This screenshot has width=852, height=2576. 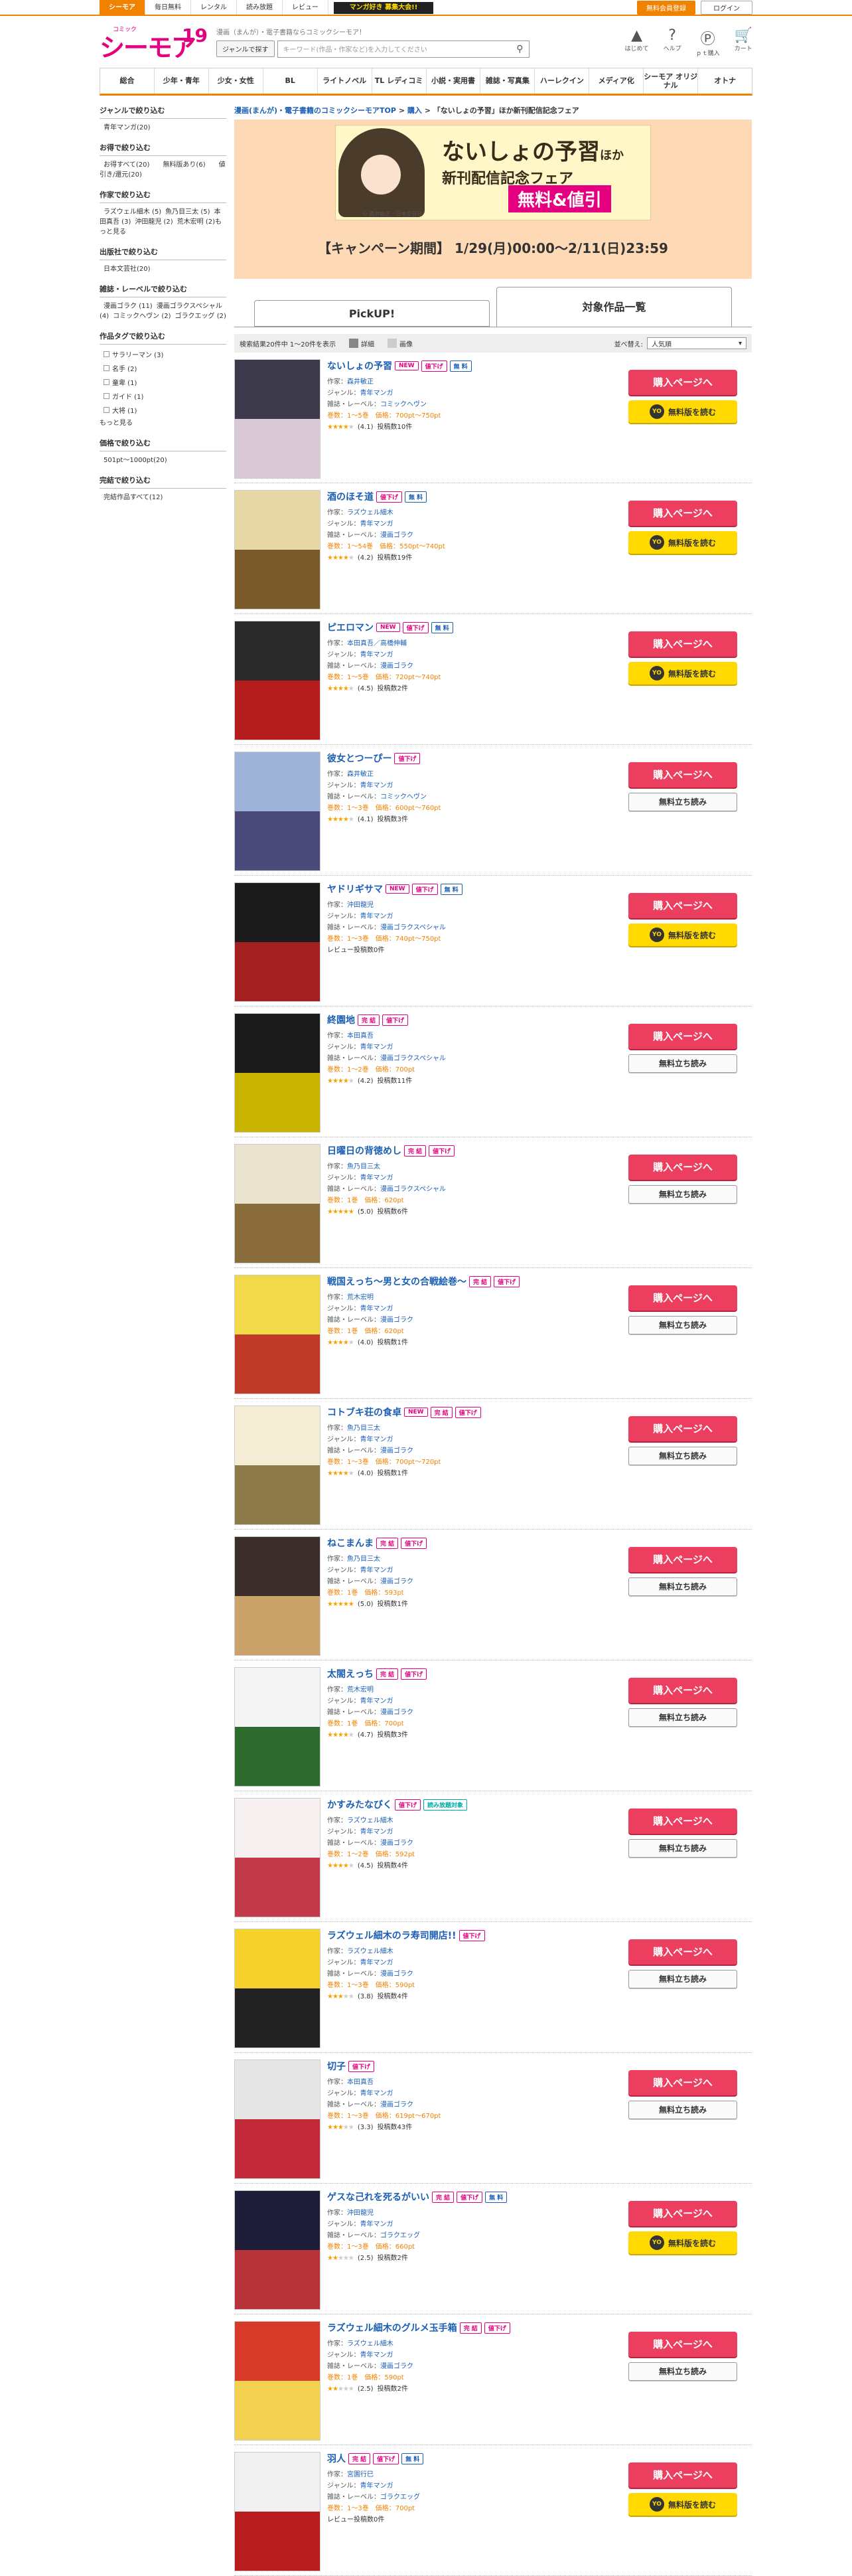 What do you see at coordinates (245, 48) in the screenshot?
I see `genre-search-button: ジャンルで探す` at bounding box center [245, 48].